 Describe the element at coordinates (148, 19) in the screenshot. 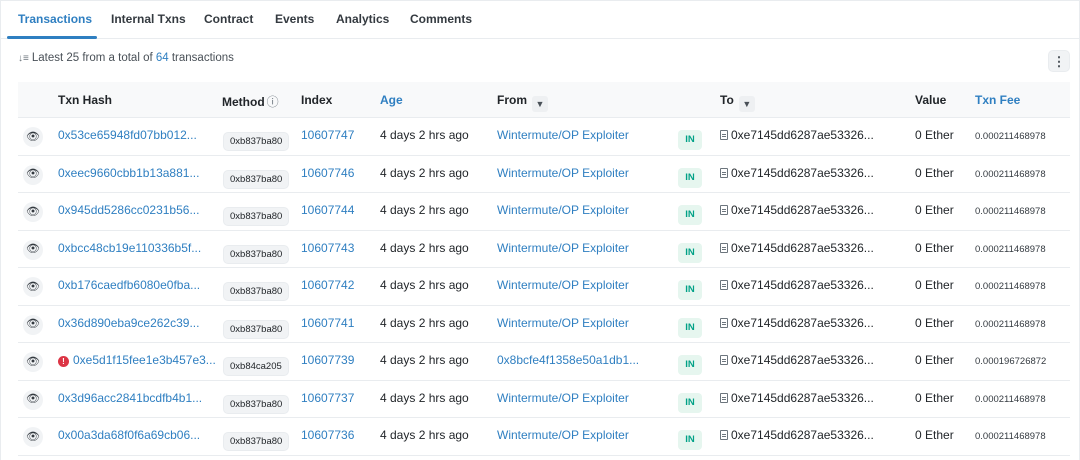

I see `tab-internal-txns: Internal Txns` at that location.